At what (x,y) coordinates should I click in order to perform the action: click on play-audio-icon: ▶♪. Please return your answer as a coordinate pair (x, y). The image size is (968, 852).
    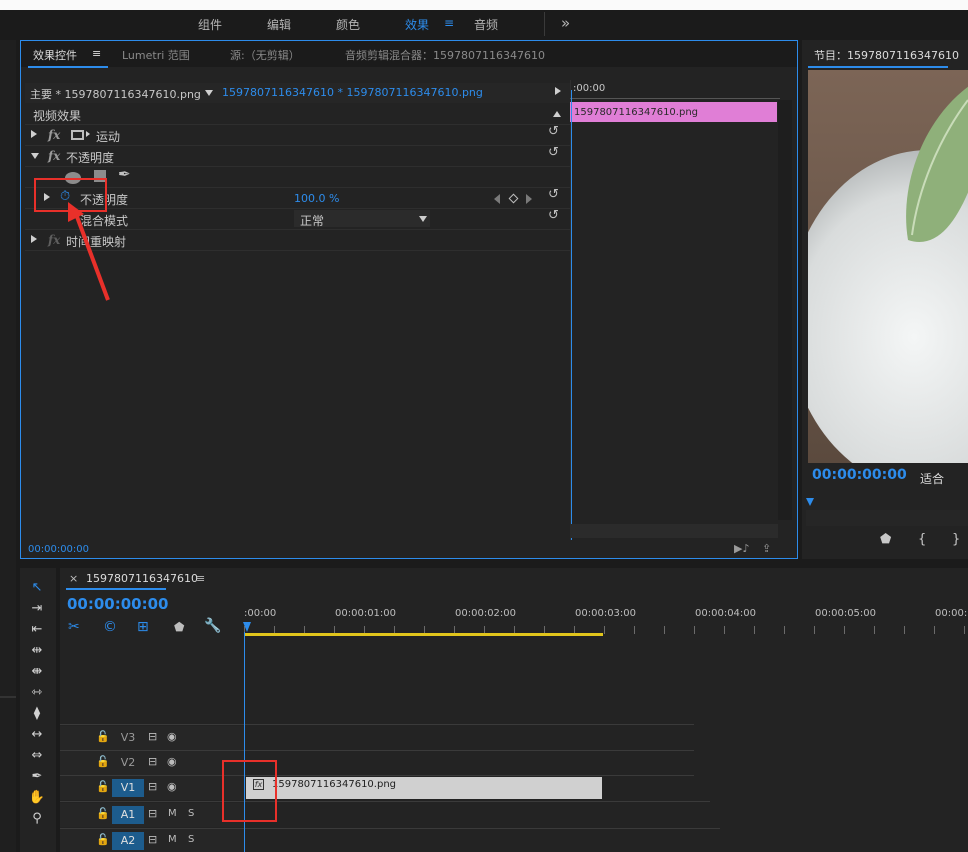
    Looking at the image, I should click on (741, 548).